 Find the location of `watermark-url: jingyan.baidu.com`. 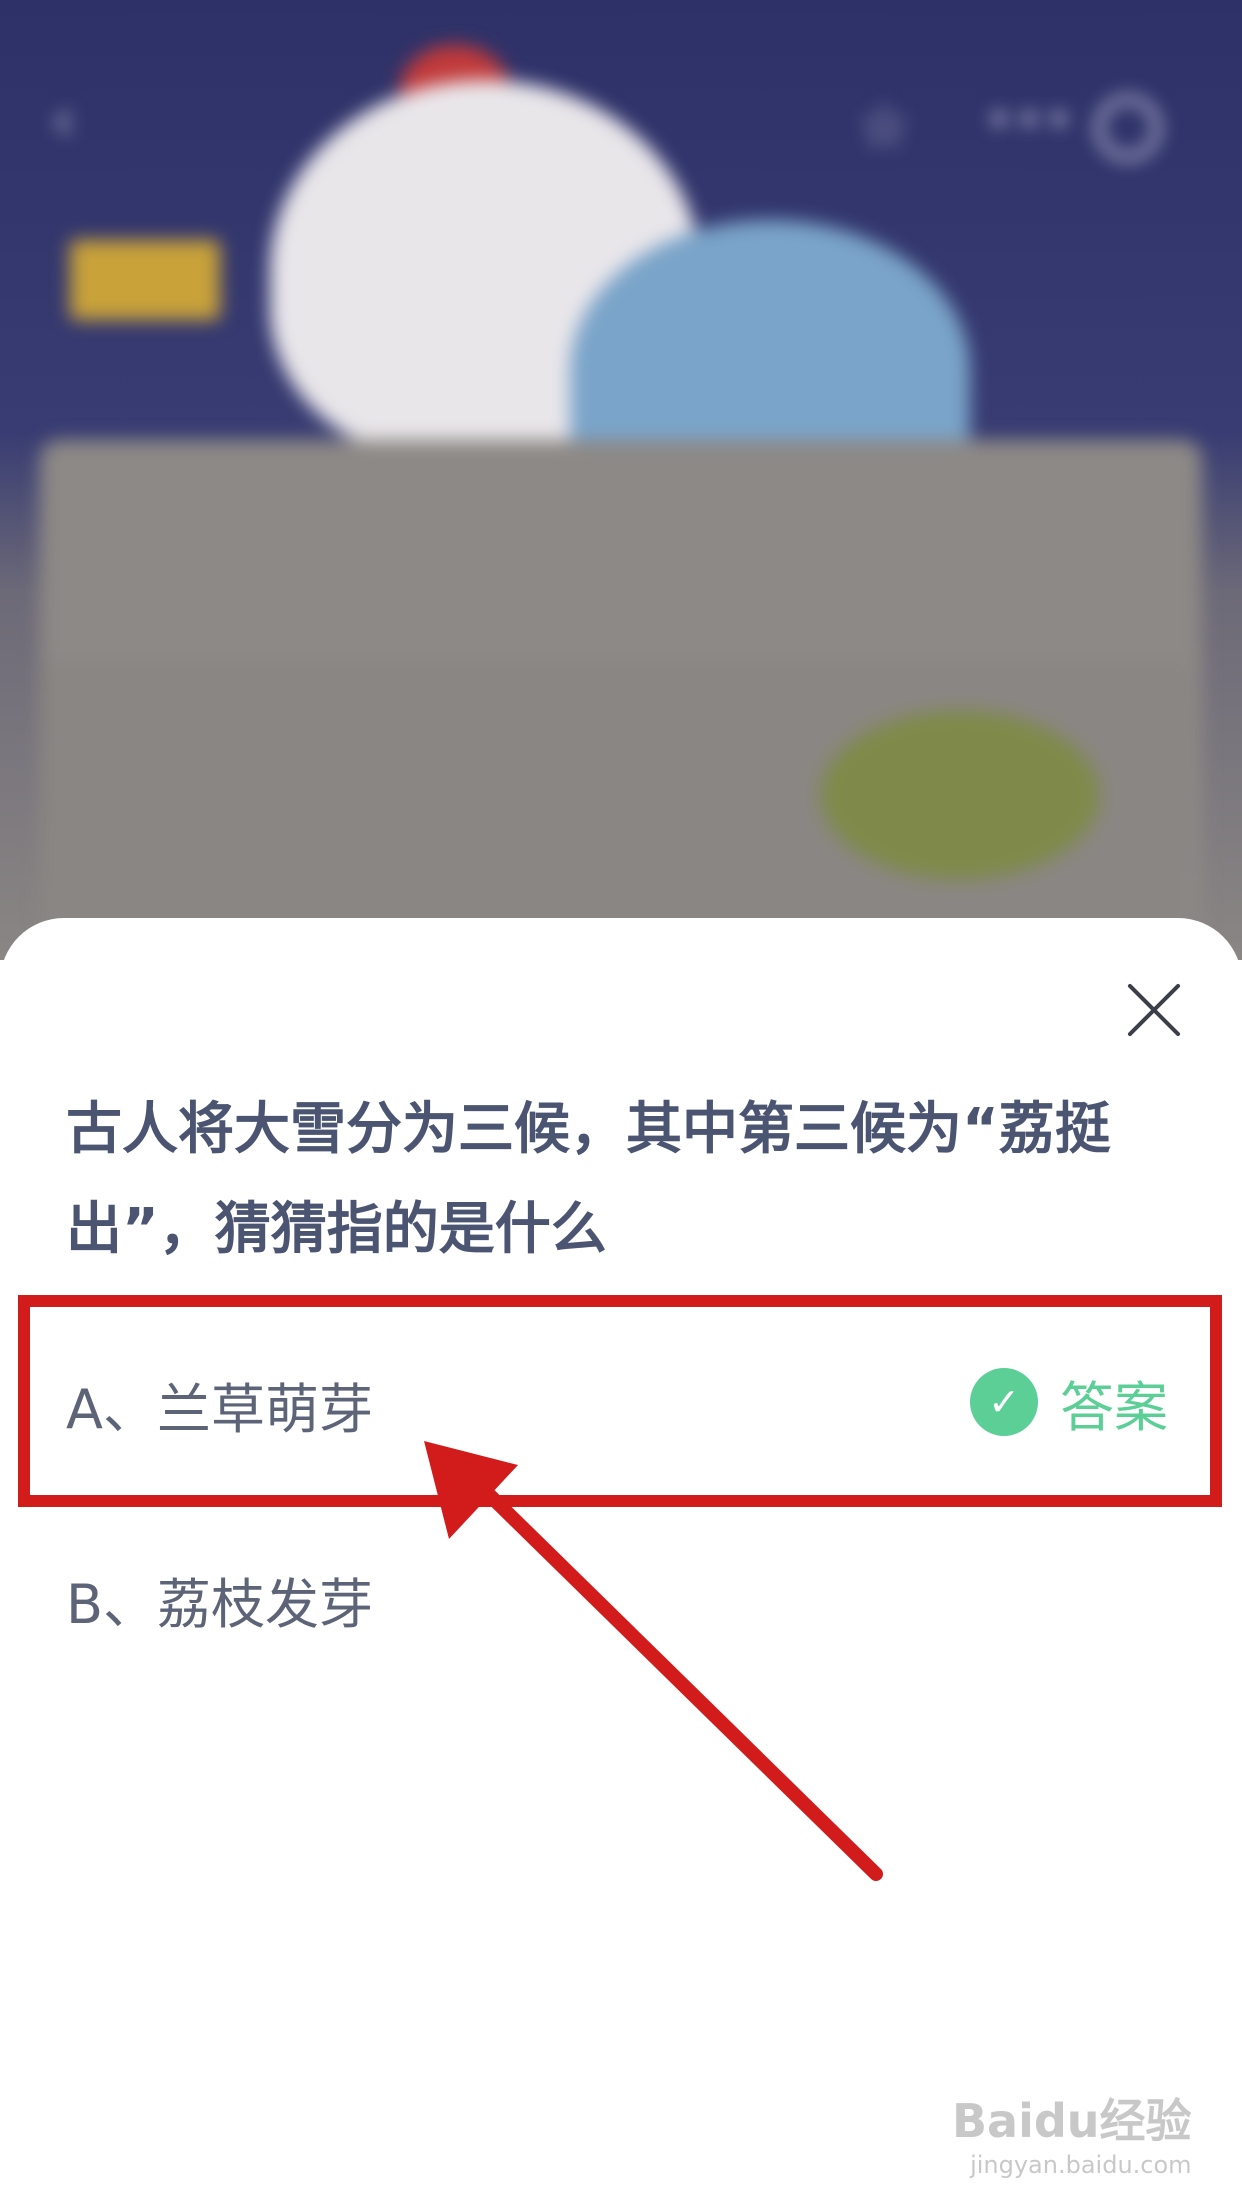

watermark-url: jingyan.baidu.com is located at coordinates (1081, 2165).